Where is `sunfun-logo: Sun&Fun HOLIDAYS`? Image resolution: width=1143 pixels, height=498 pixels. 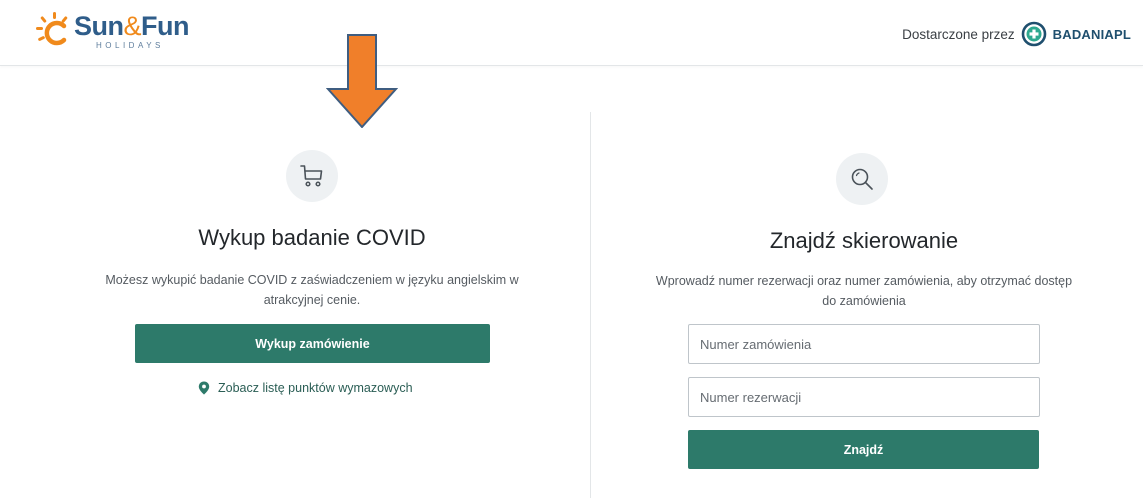
sunfun-logo: Sun&Fun HOLIDAYS is located at coordinates (119, 30).